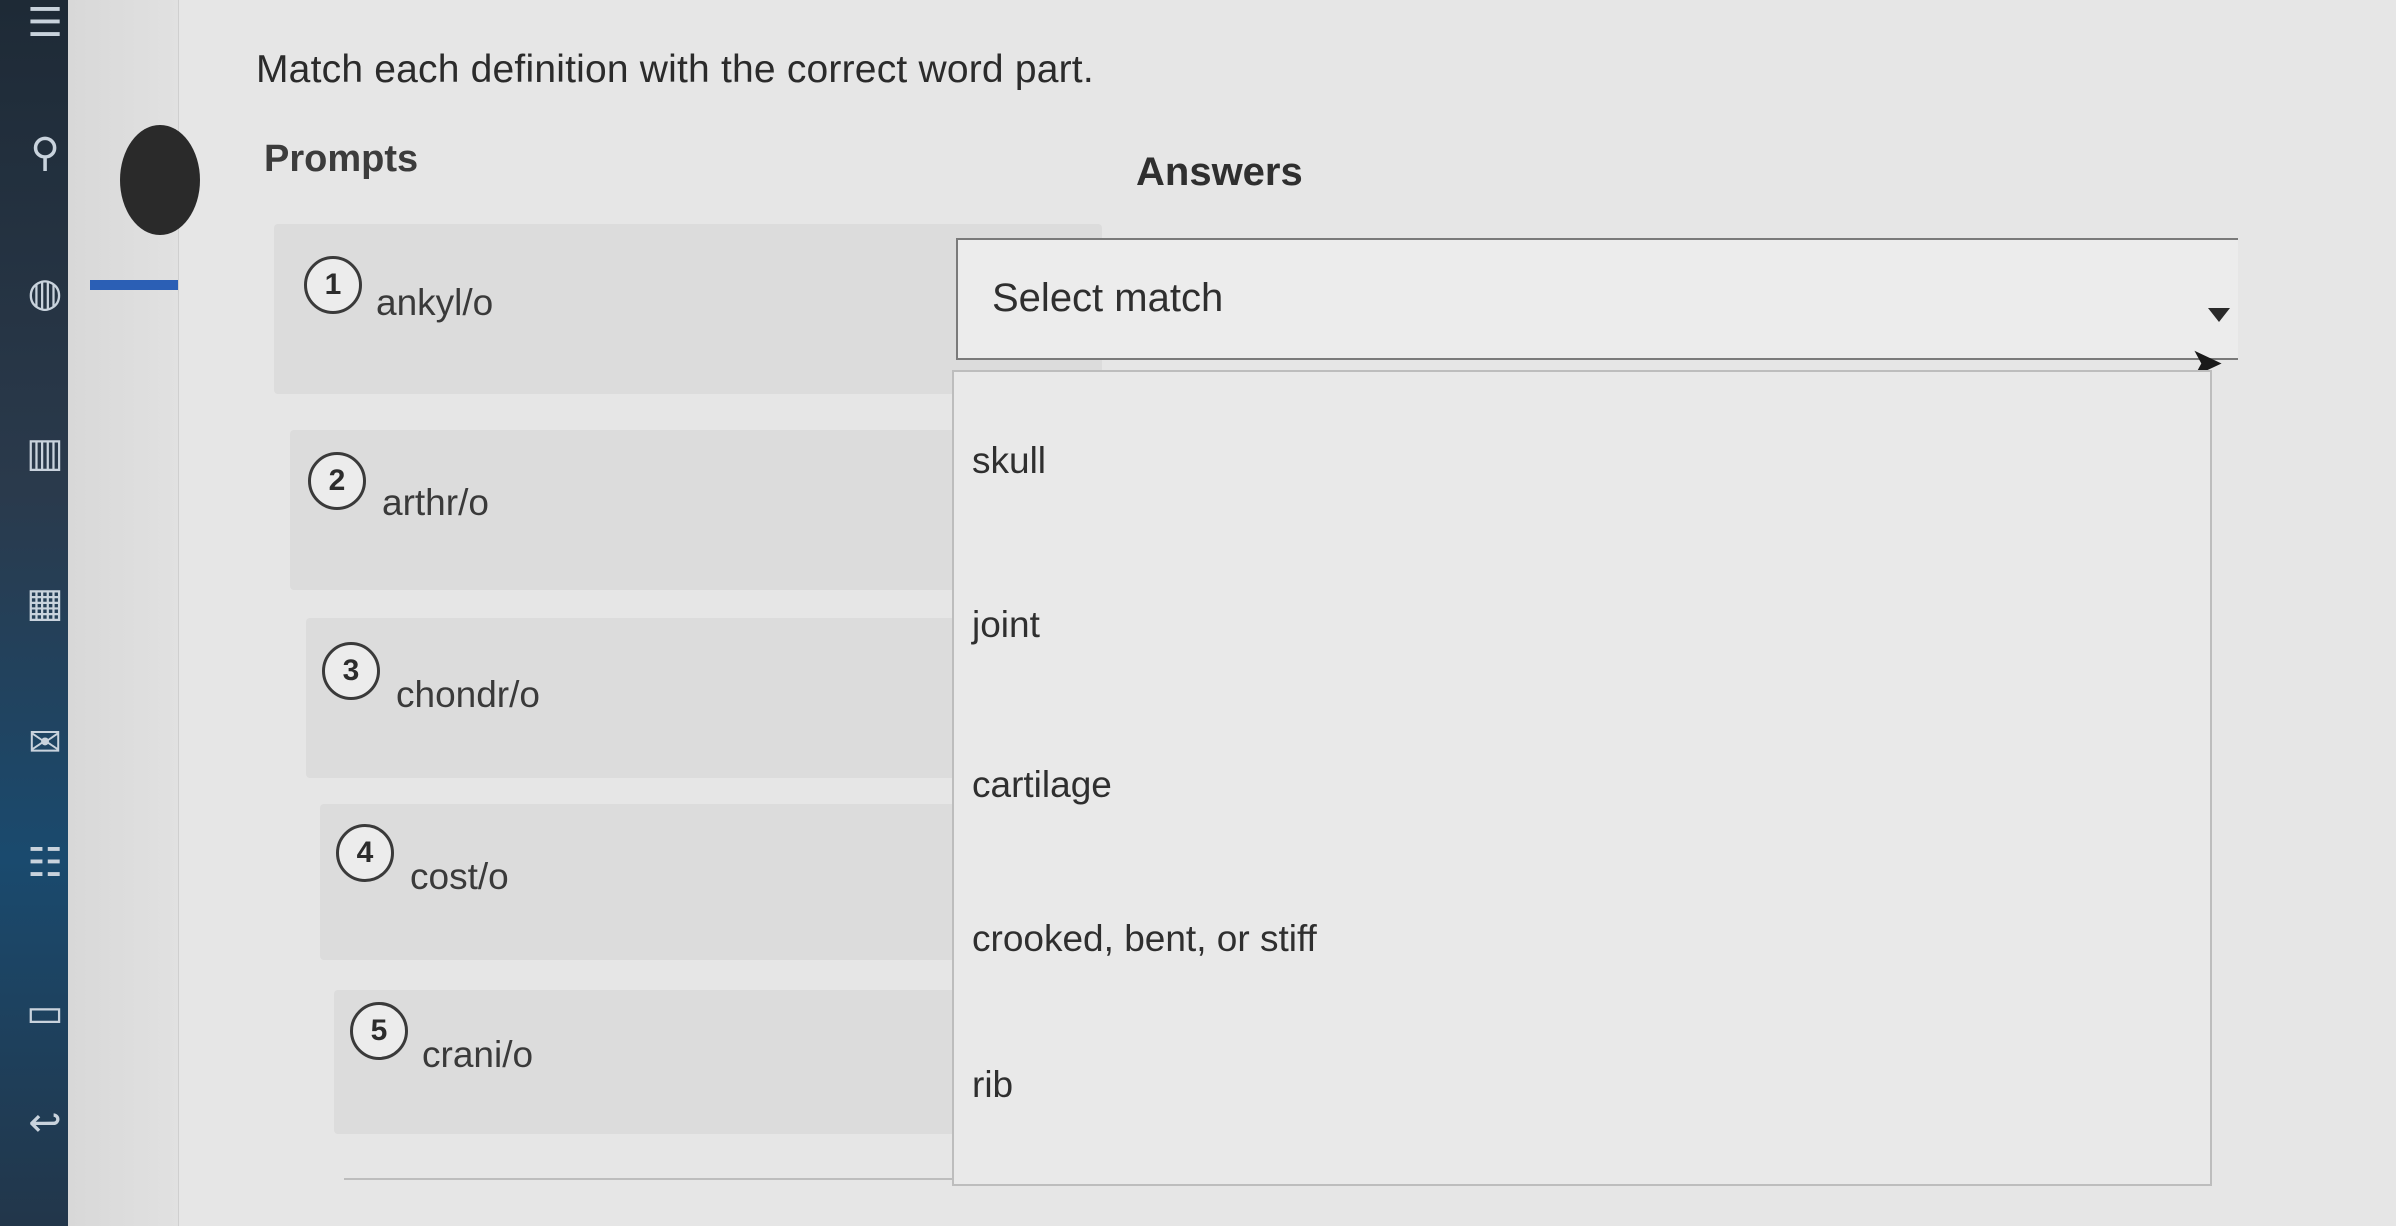 This screenshot has height=1226, width=2396. What do you see at coordinates (992, 1085) in the screenshot?
I see `option-item: rib` at bounding box center [992, 1085].